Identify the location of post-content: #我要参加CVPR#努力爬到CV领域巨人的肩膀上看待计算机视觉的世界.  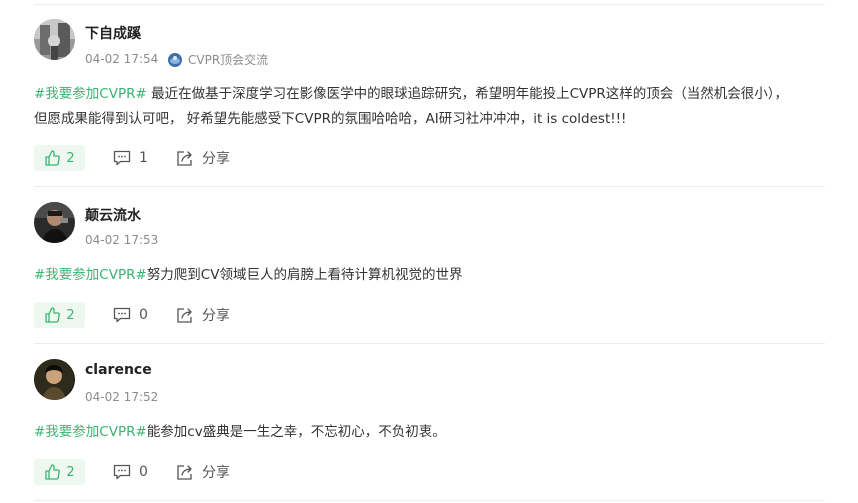
(429, 275).